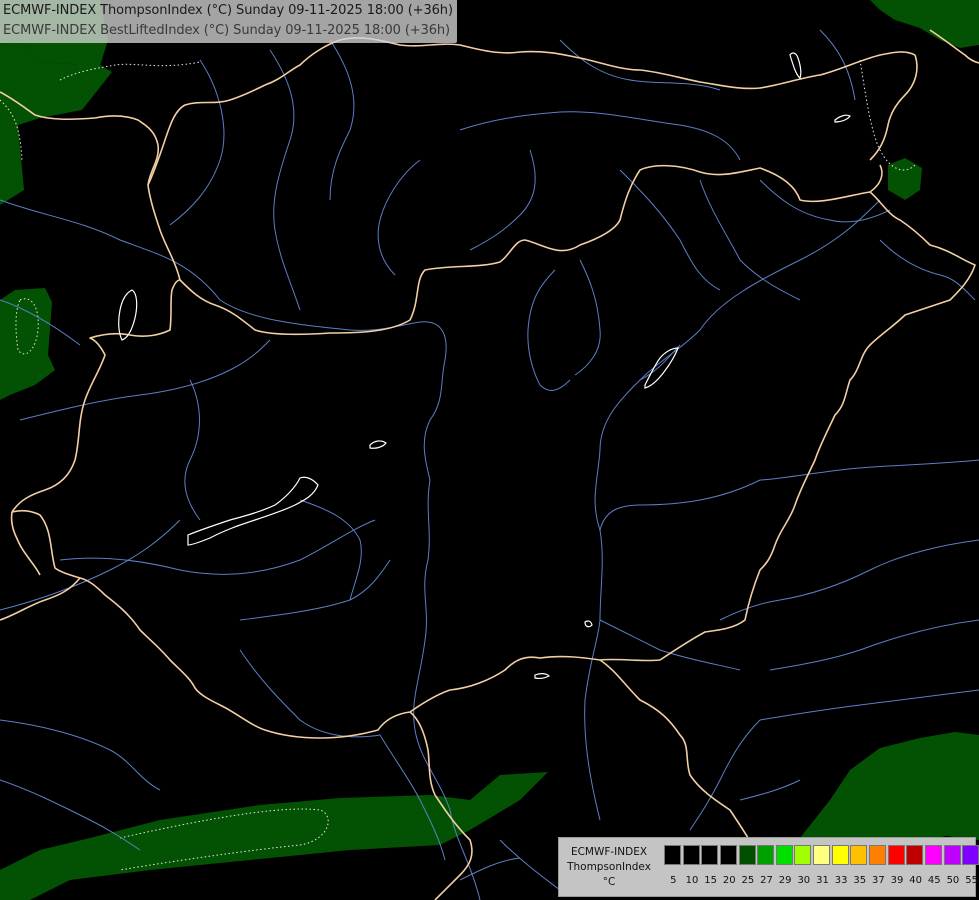 The height and width of the screenshot is (900, 979). I want to click on legend-tick-label: 29, so click(785, 880).